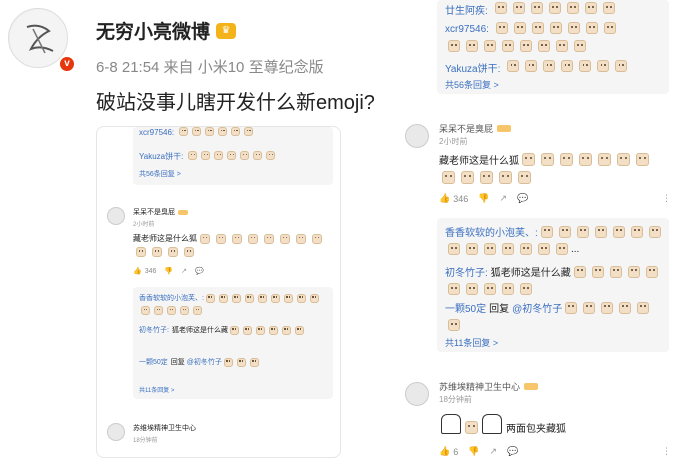 This screenshot has width=674, height=460. Describe the element at coordinates (183, 212) in the screenshot. I see `level-badge-icon` at that location.